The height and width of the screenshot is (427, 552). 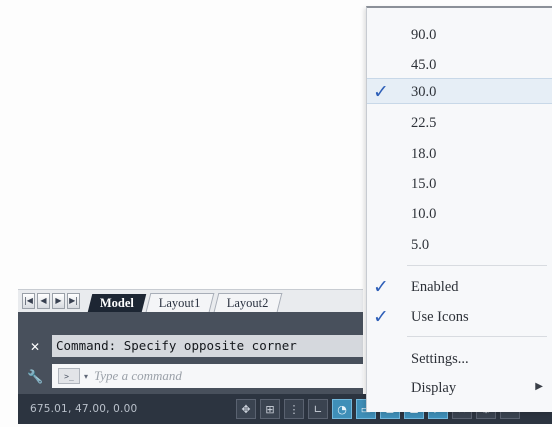 What do you see at coordinates (459, 91) in the screenshot?
I see `menu-item-angle-30: ✓ 30.0` at bounding box center [459, 91].